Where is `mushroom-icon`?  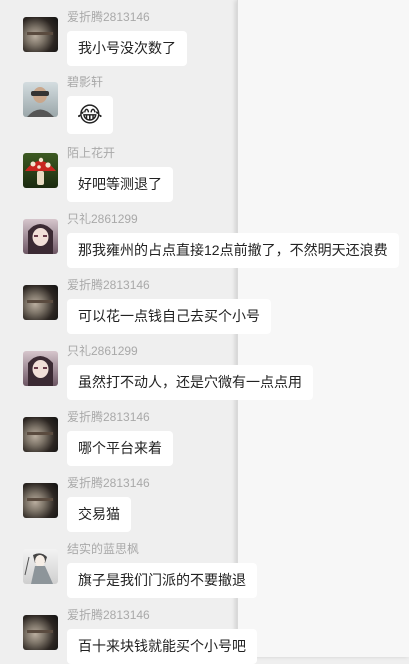 mushroom-icon is located at coordinates (40, 171).